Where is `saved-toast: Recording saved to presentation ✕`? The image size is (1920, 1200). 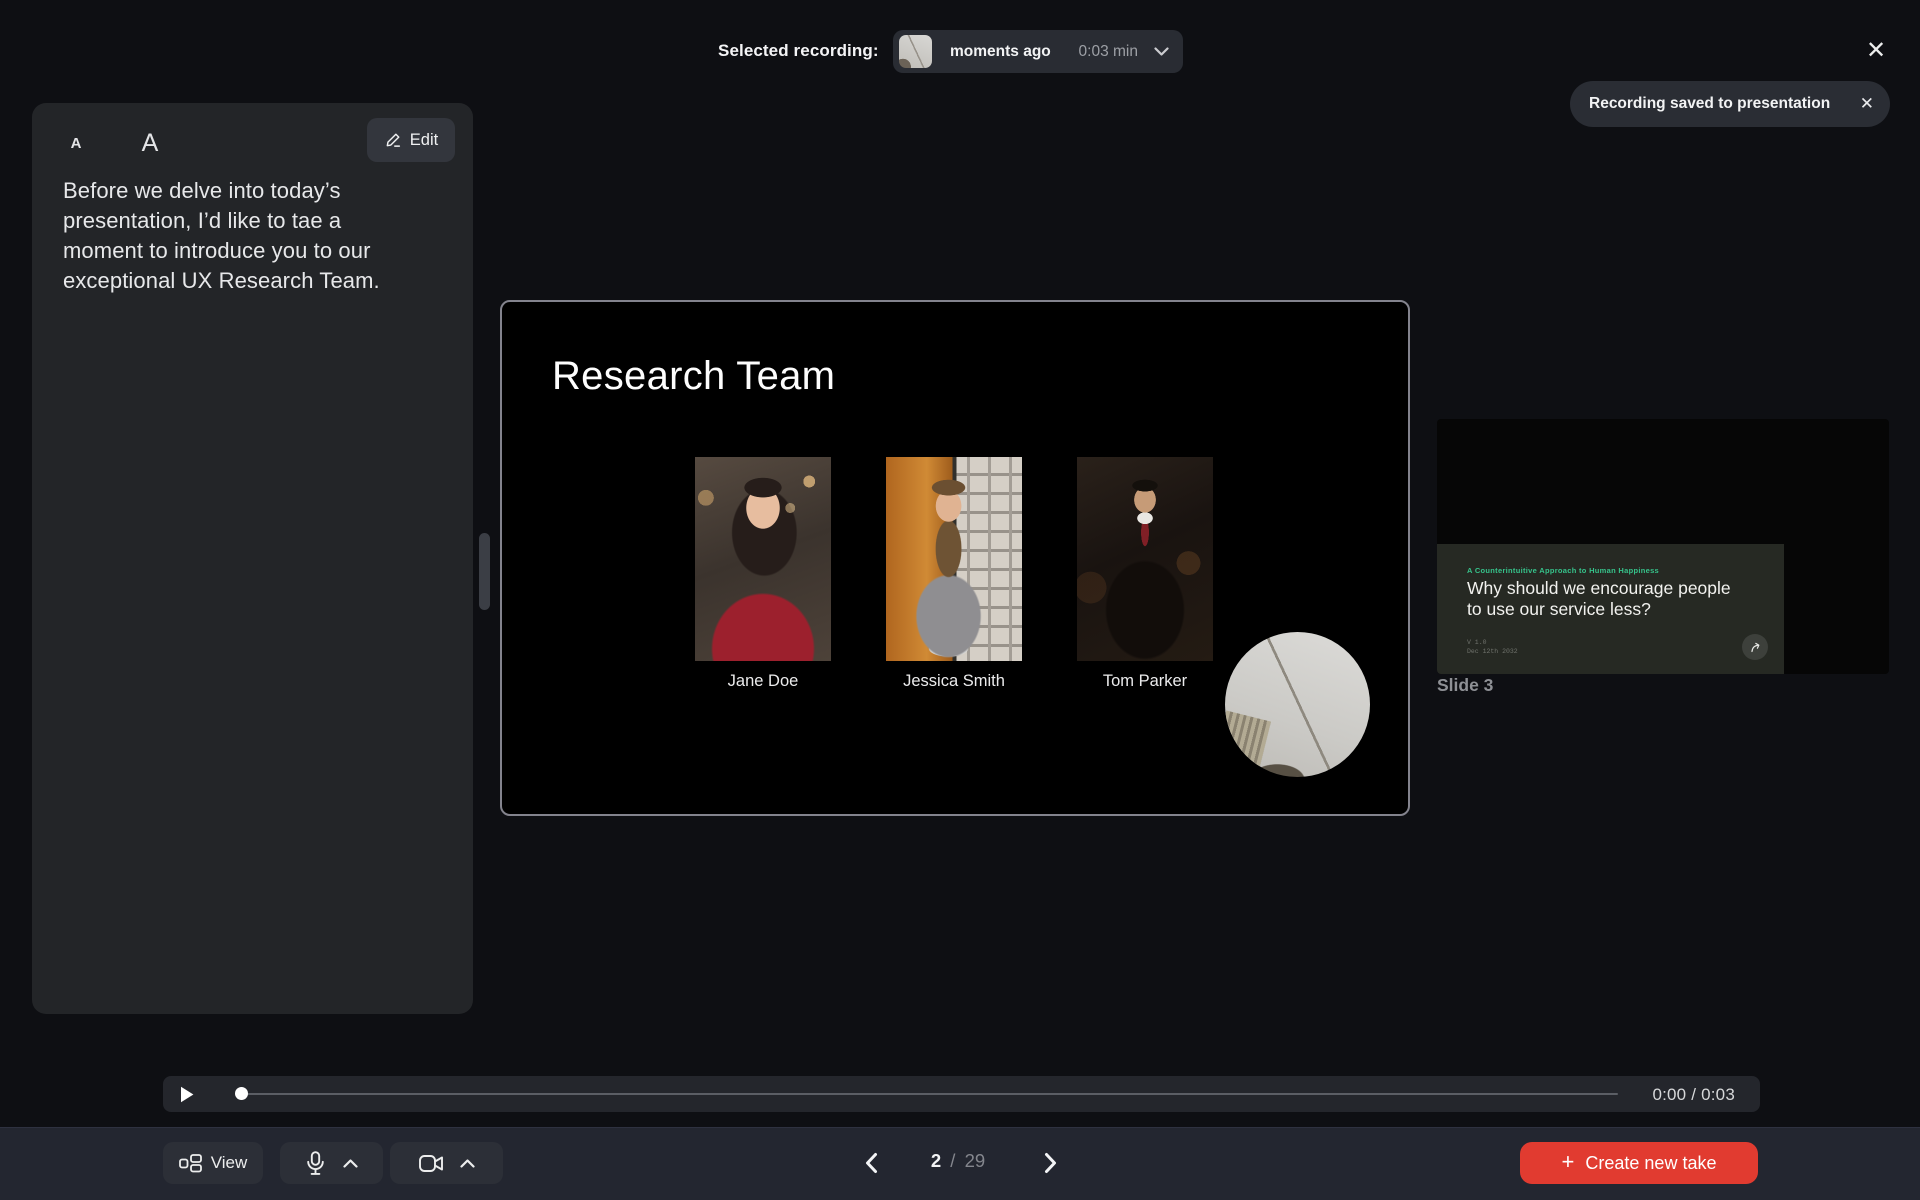 saved-toast: Recording saved to presentation ✕ is located at coordinates (1730, 104).